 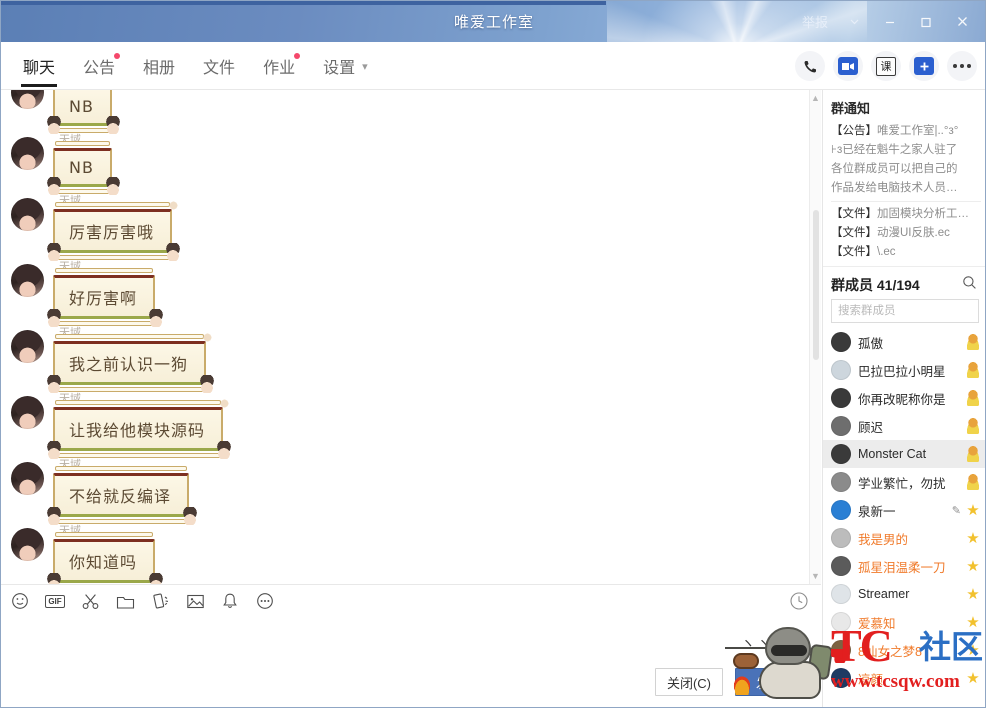 I want to click on bell-icon, so click(x=230, y=601).